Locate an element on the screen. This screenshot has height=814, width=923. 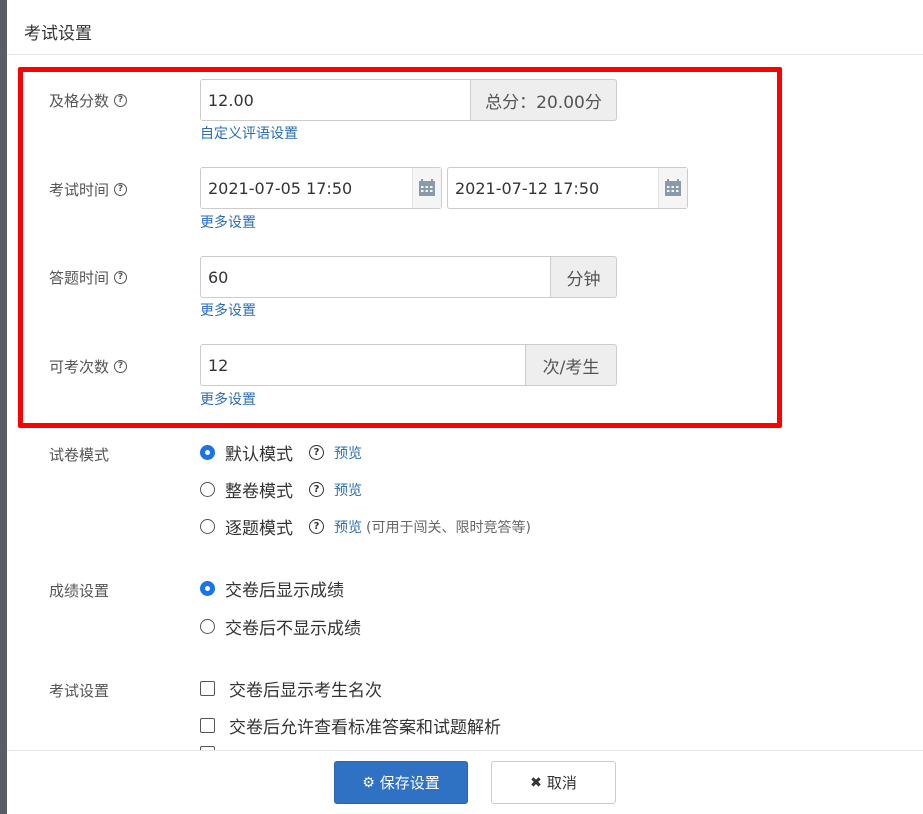
paper-mode-full: 整卷模式 ? 预览 is located at coordinates (281, 489).